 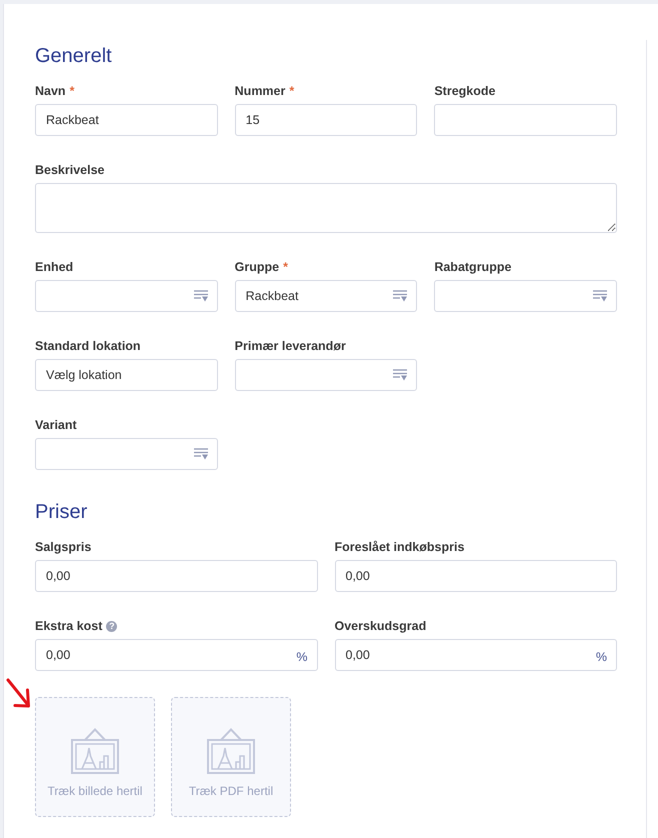 What do you see at coordinates (54, 267) in the screenshot?
I see `field-label: Enhed` at bounding box center [54, 267].